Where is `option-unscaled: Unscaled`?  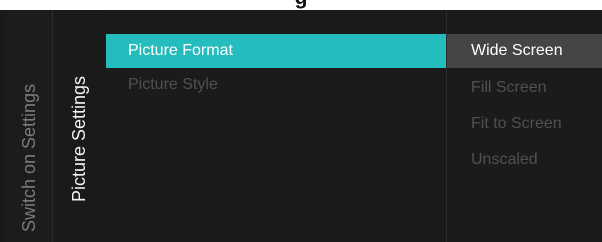 option-unscaled: Unscaled is located at coordinates (524, 160).